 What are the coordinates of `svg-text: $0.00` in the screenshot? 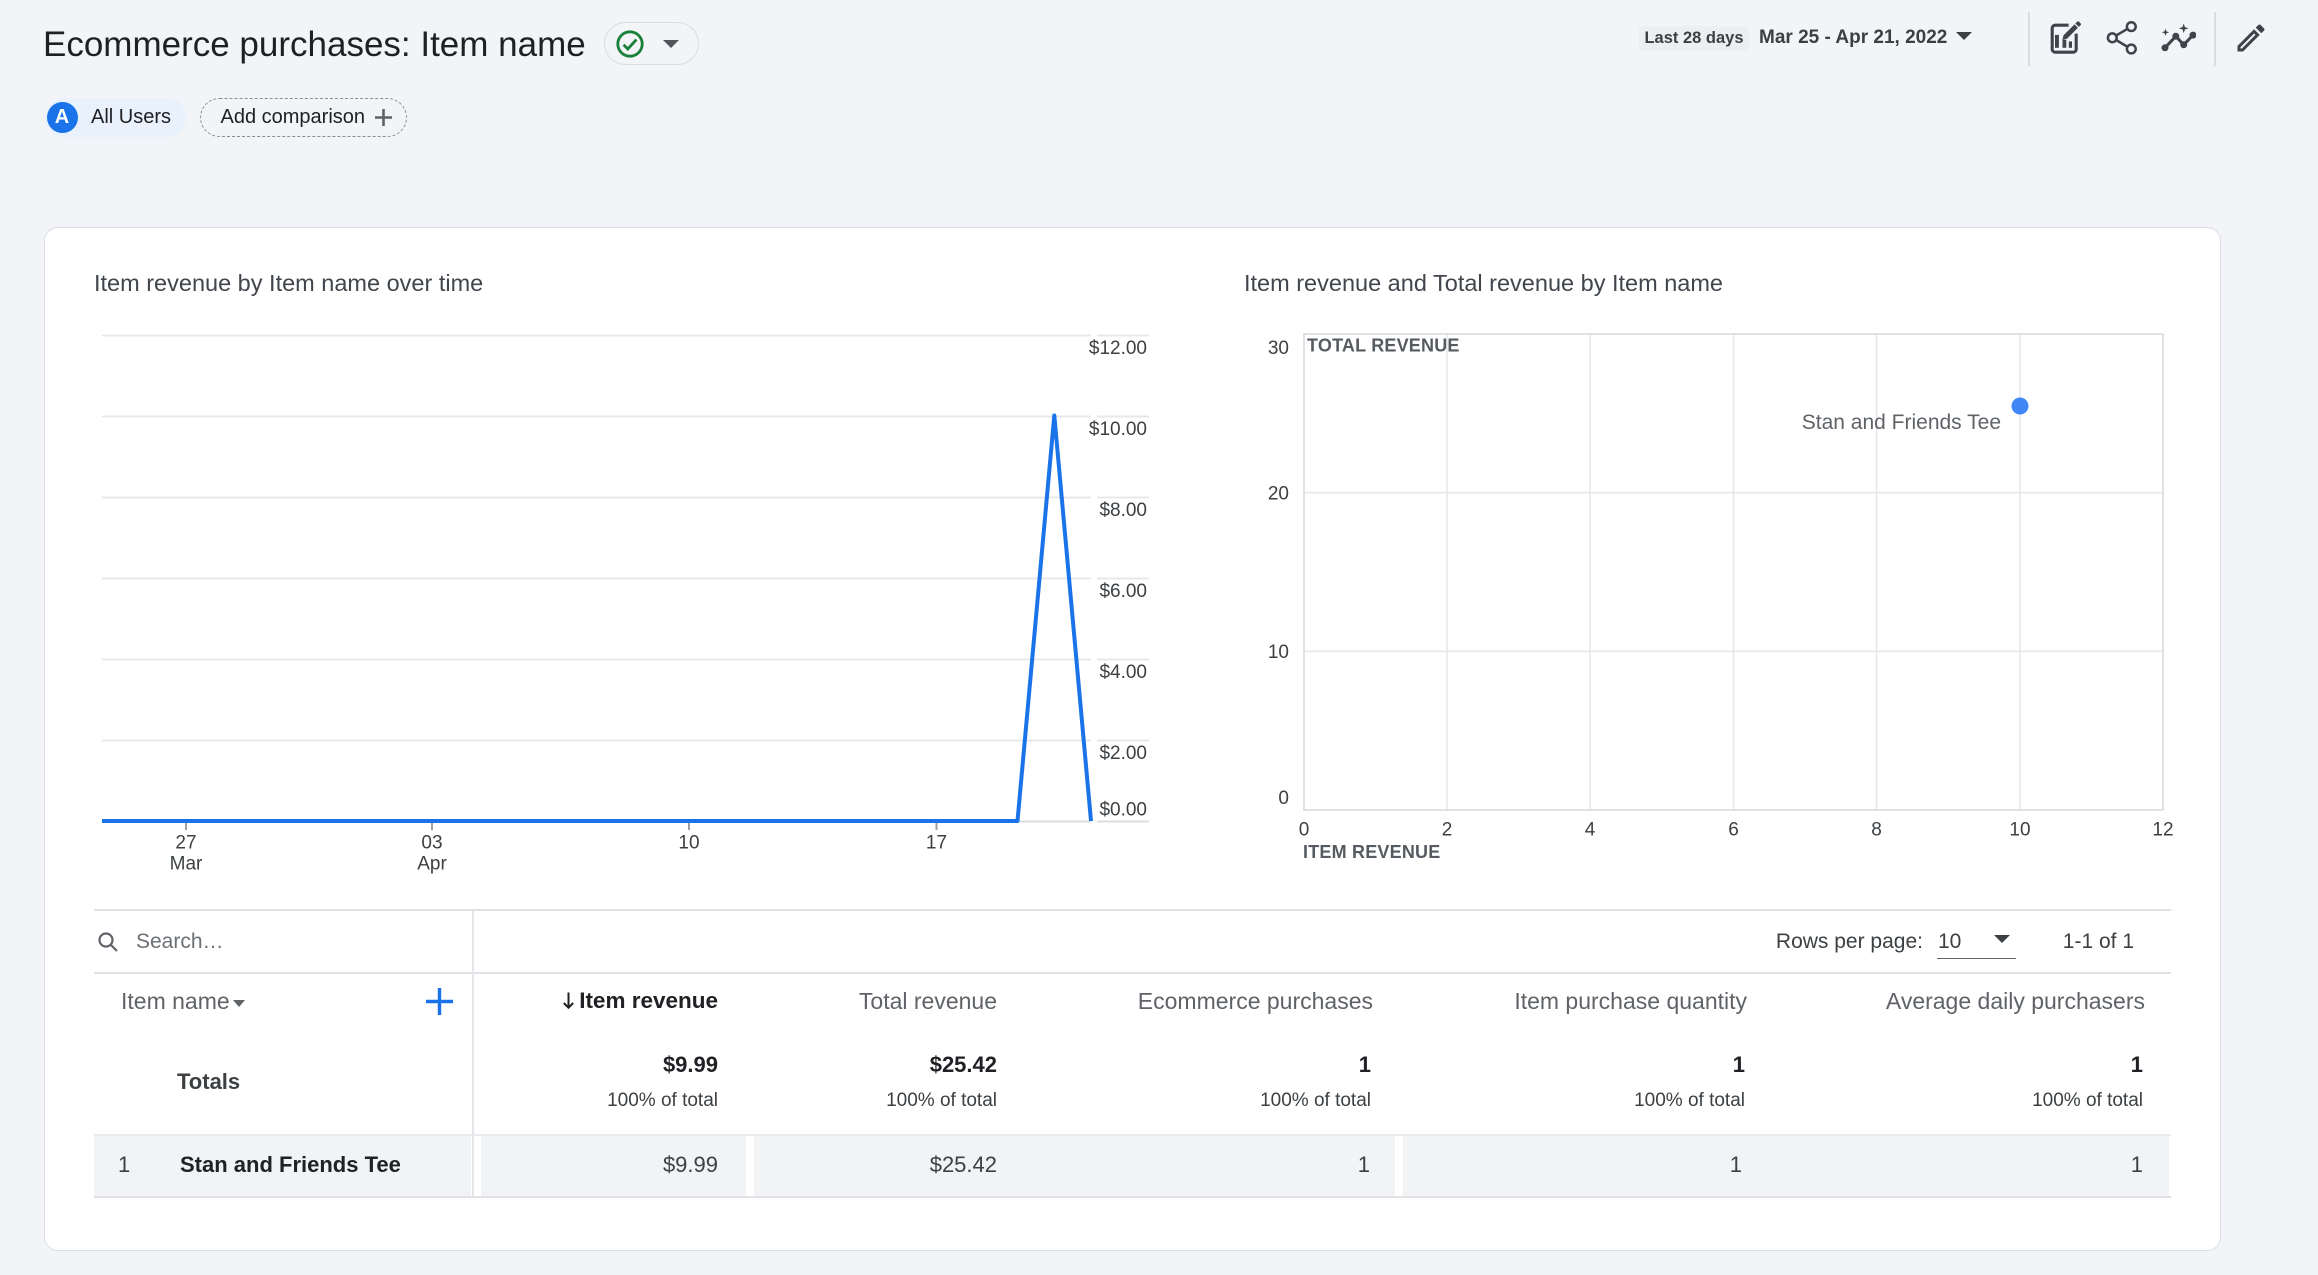 It's located at (1123, 809).